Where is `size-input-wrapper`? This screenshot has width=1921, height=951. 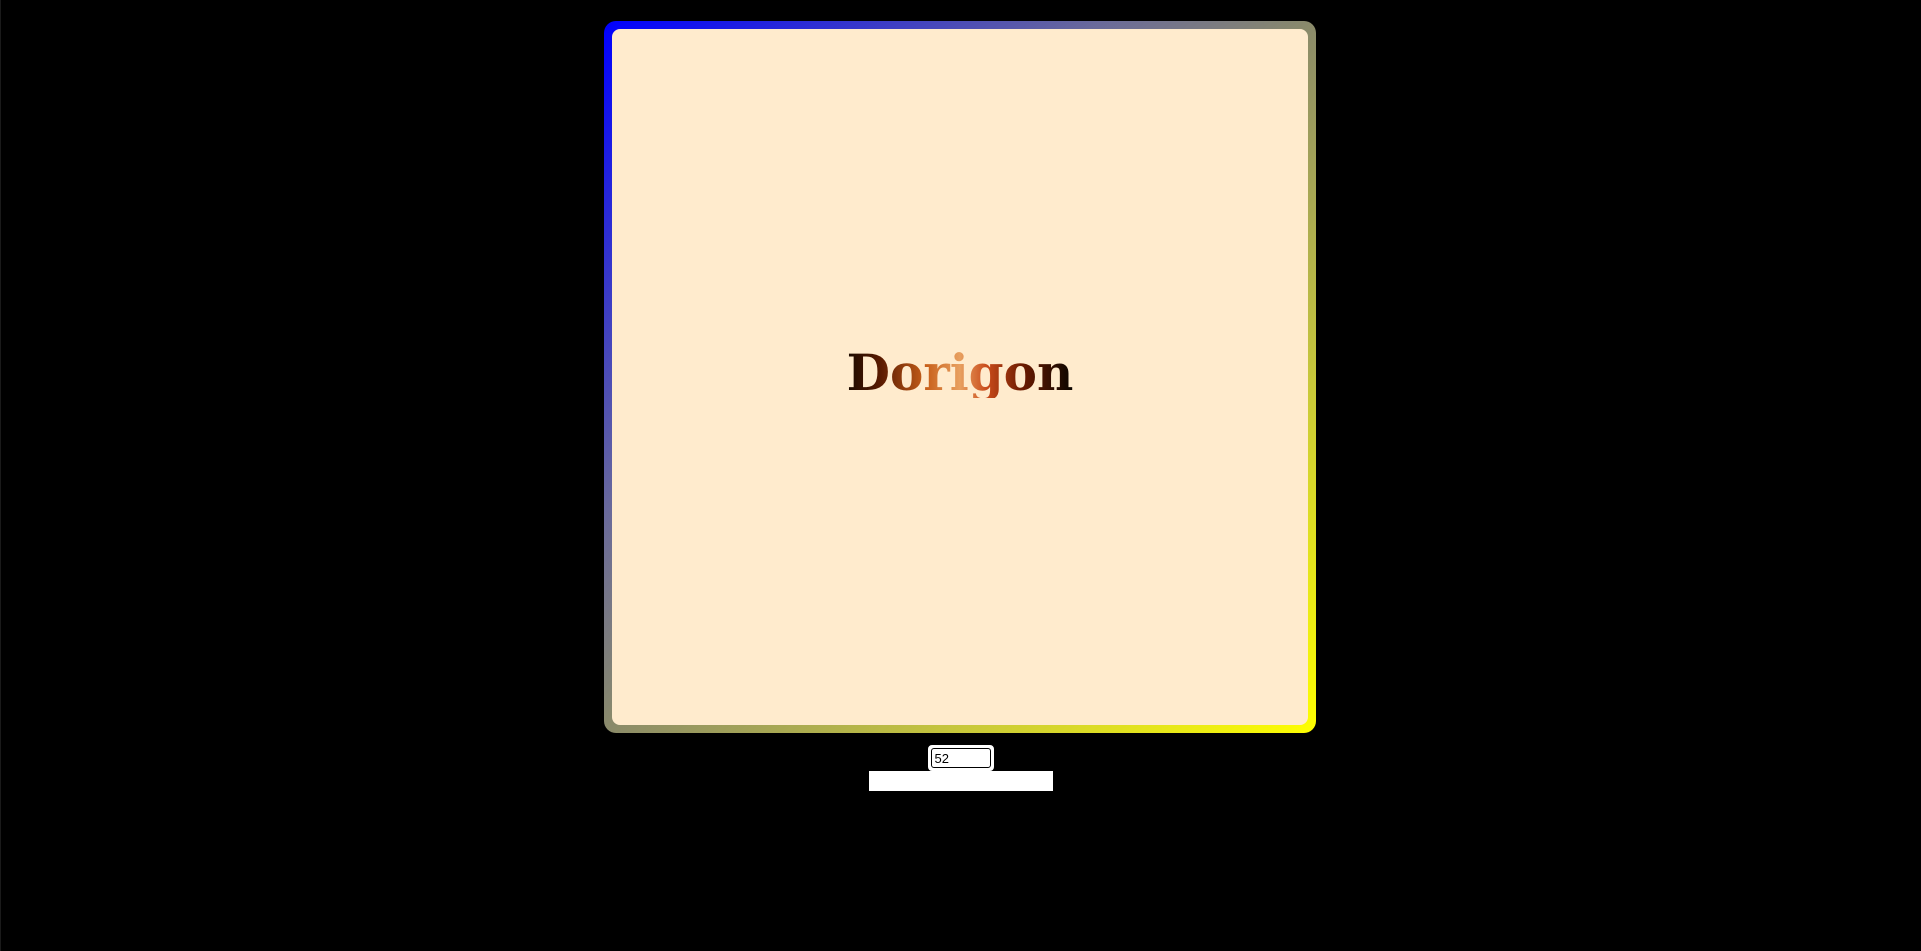
size-input-wrapper is located at coordinates (960, 758).